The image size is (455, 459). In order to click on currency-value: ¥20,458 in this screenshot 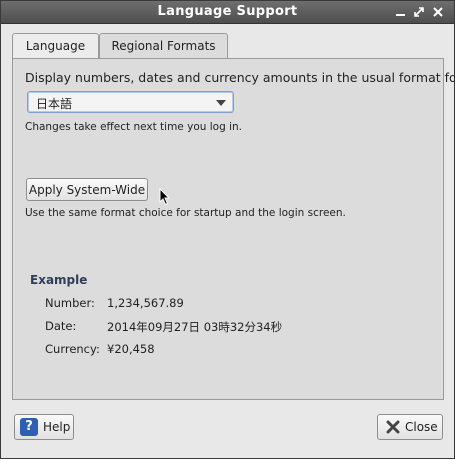, I will do `click(131, 349)`.